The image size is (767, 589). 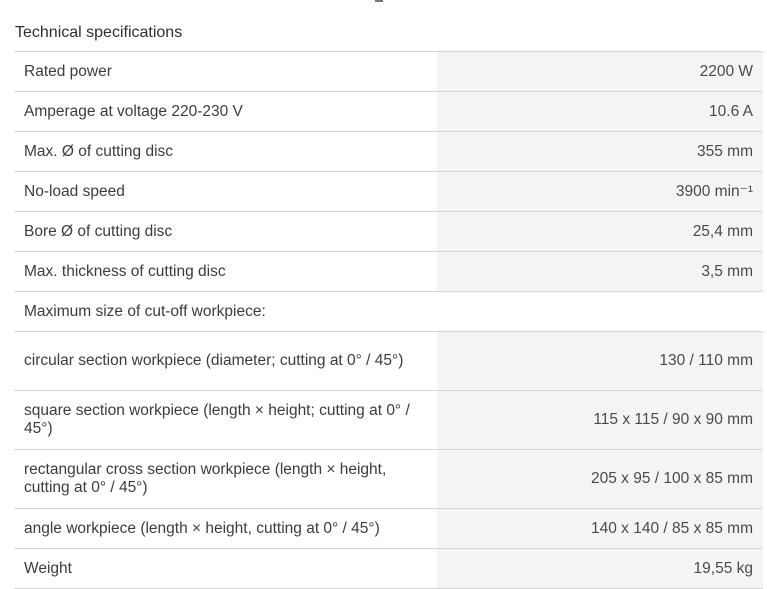 I want to click on spec-row-max-disc-diameter: Max. Ø of cutting disc 355 mm, so click(x=388, y=151).